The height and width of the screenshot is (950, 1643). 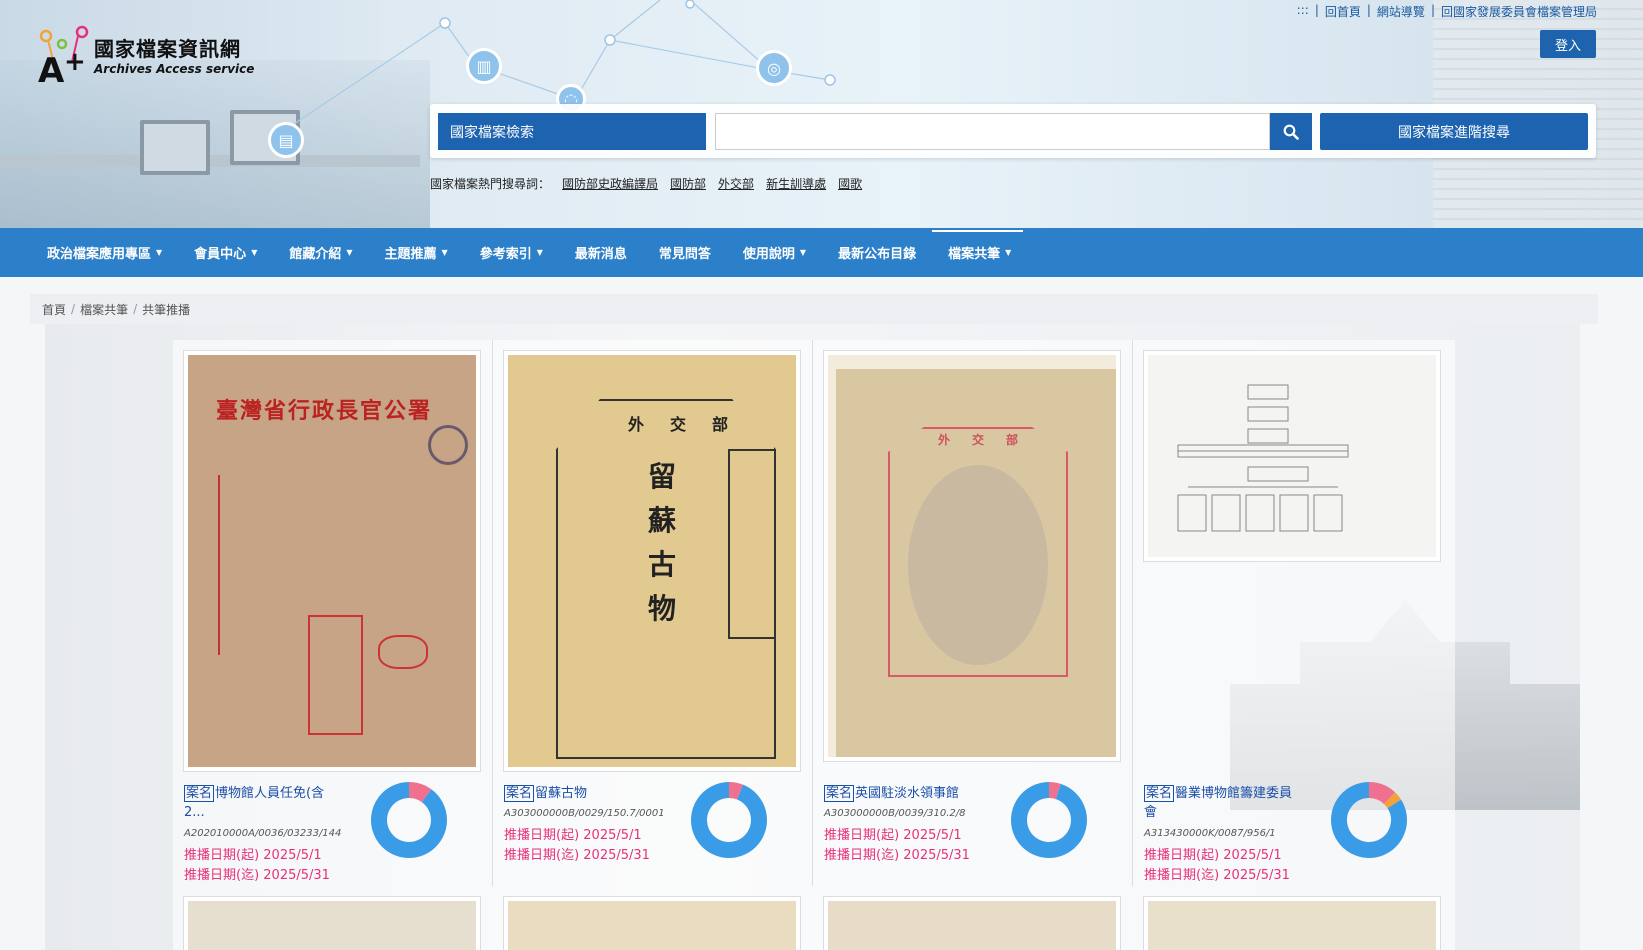 I want to click on archive-code: A303000000B/0039/310.2/8, so click(x=895, y=813).